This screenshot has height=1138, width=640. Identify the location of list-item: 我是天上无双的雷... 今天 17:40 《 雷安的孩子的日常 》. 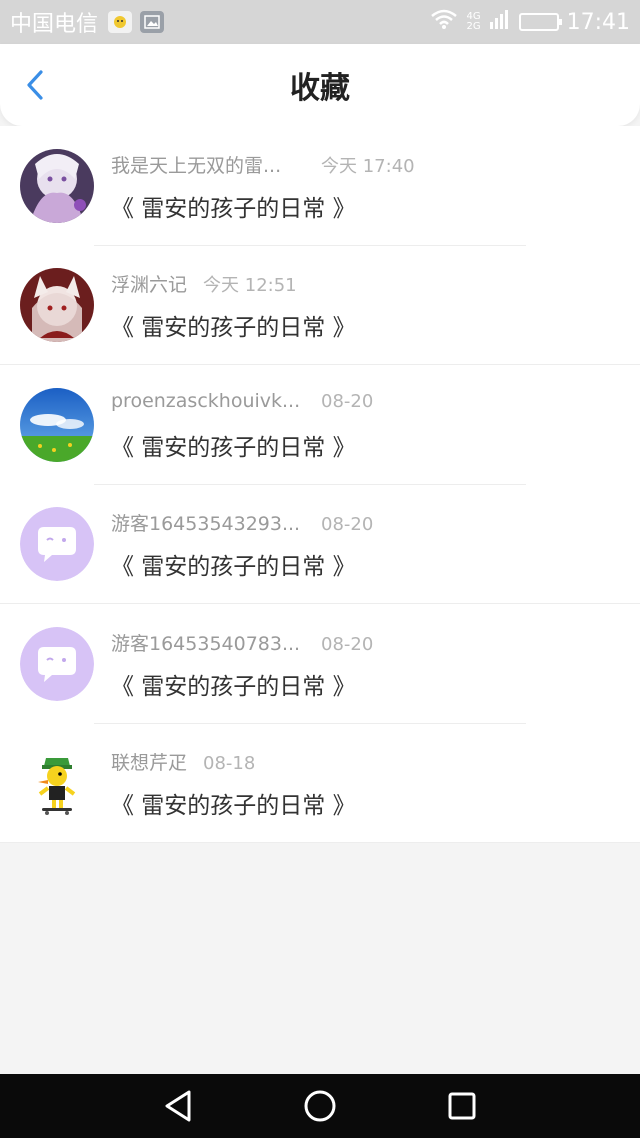
(320, 186).